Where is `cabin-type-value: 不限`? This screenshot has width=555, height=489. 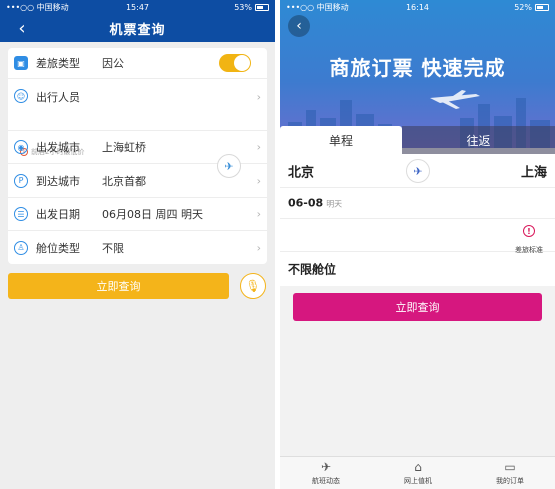 cabin-type-value: 不限 is located at coordinates (113, 248).